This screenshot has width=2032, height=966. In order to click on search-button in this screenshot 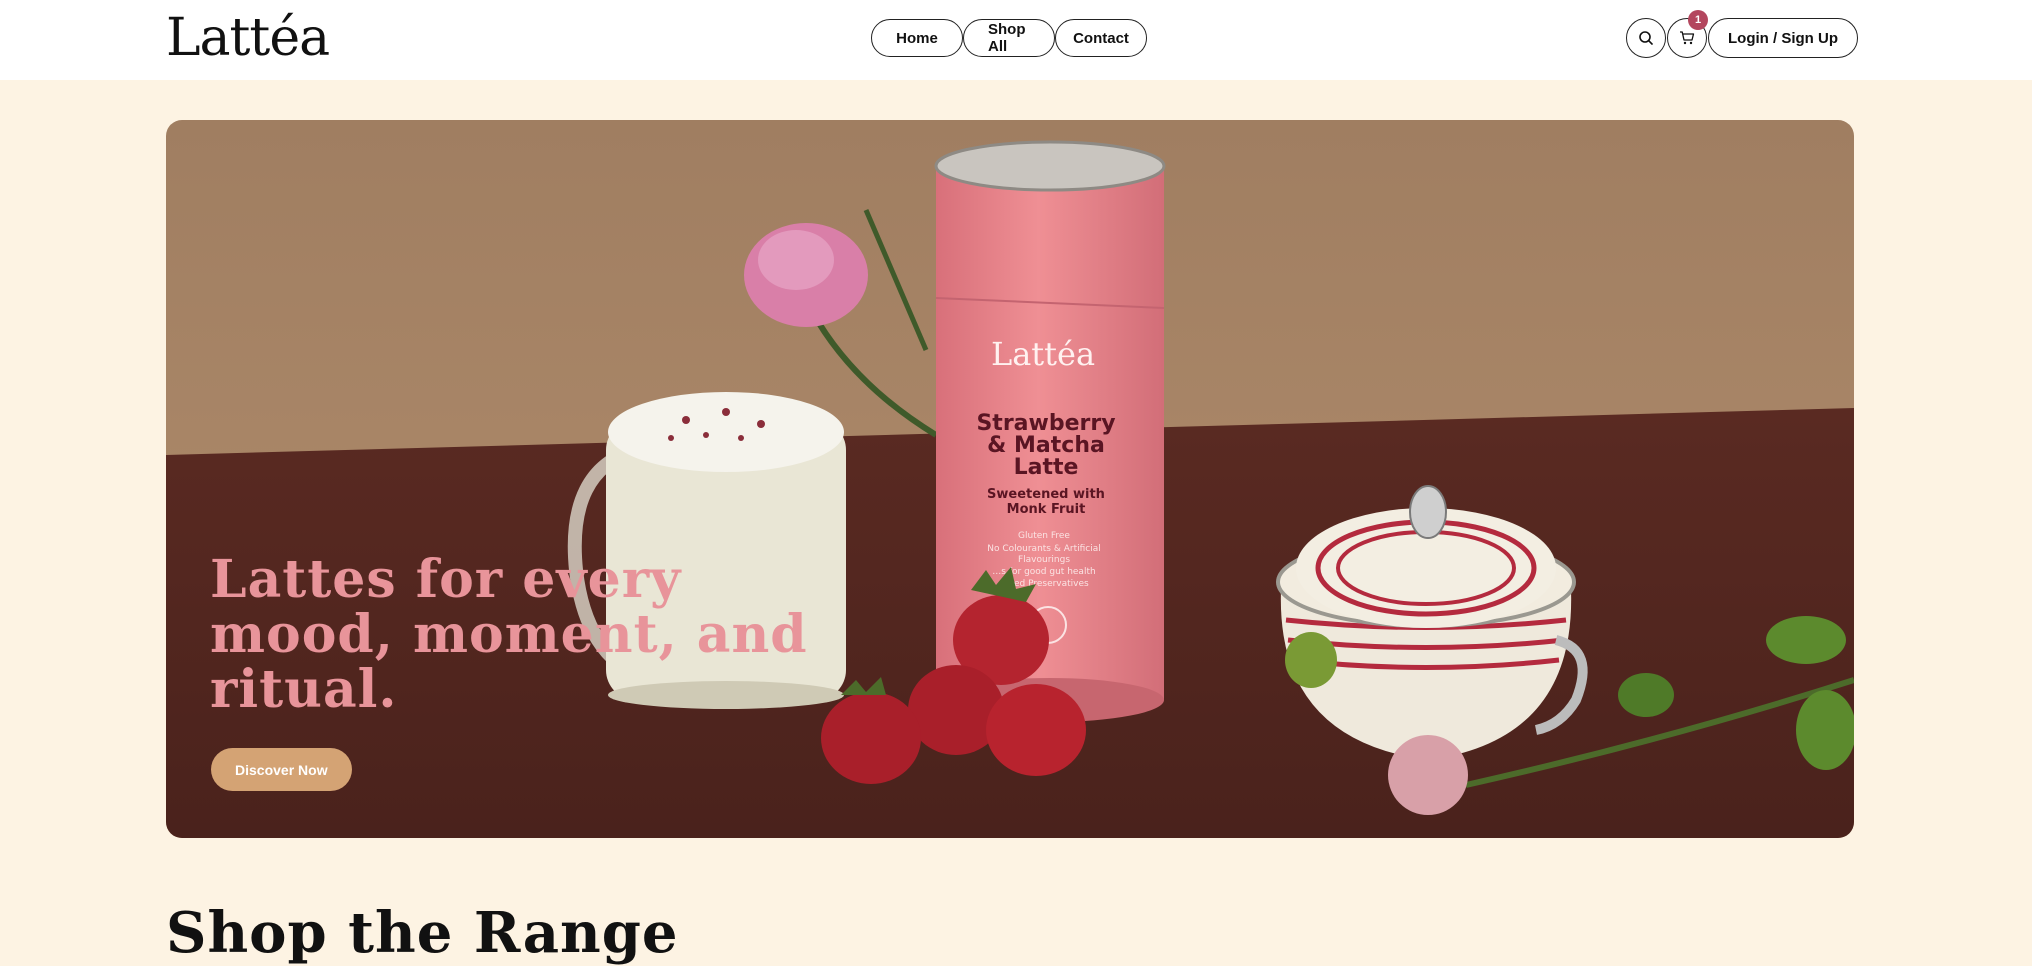, I will do `click(1646, 38)`.